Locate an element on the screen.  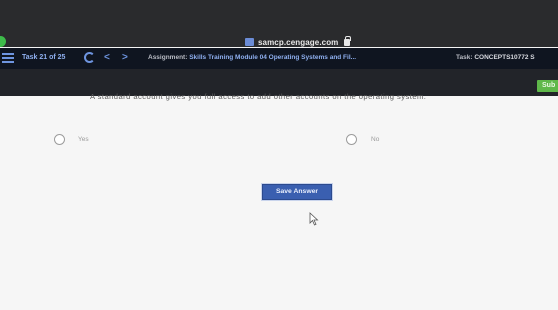
menu-icon is located at coordinates (8, 58).